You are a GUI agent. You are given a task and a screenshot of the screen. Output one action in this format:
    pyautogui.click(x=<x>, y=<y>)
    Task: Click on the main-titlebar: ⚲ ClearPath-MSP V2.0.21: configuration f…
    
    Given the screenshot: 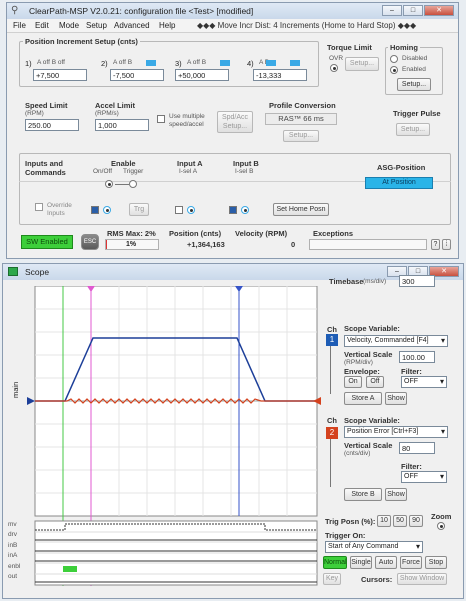 What is the action you would take?
    pyautogui.click(x=232, y=11)
    